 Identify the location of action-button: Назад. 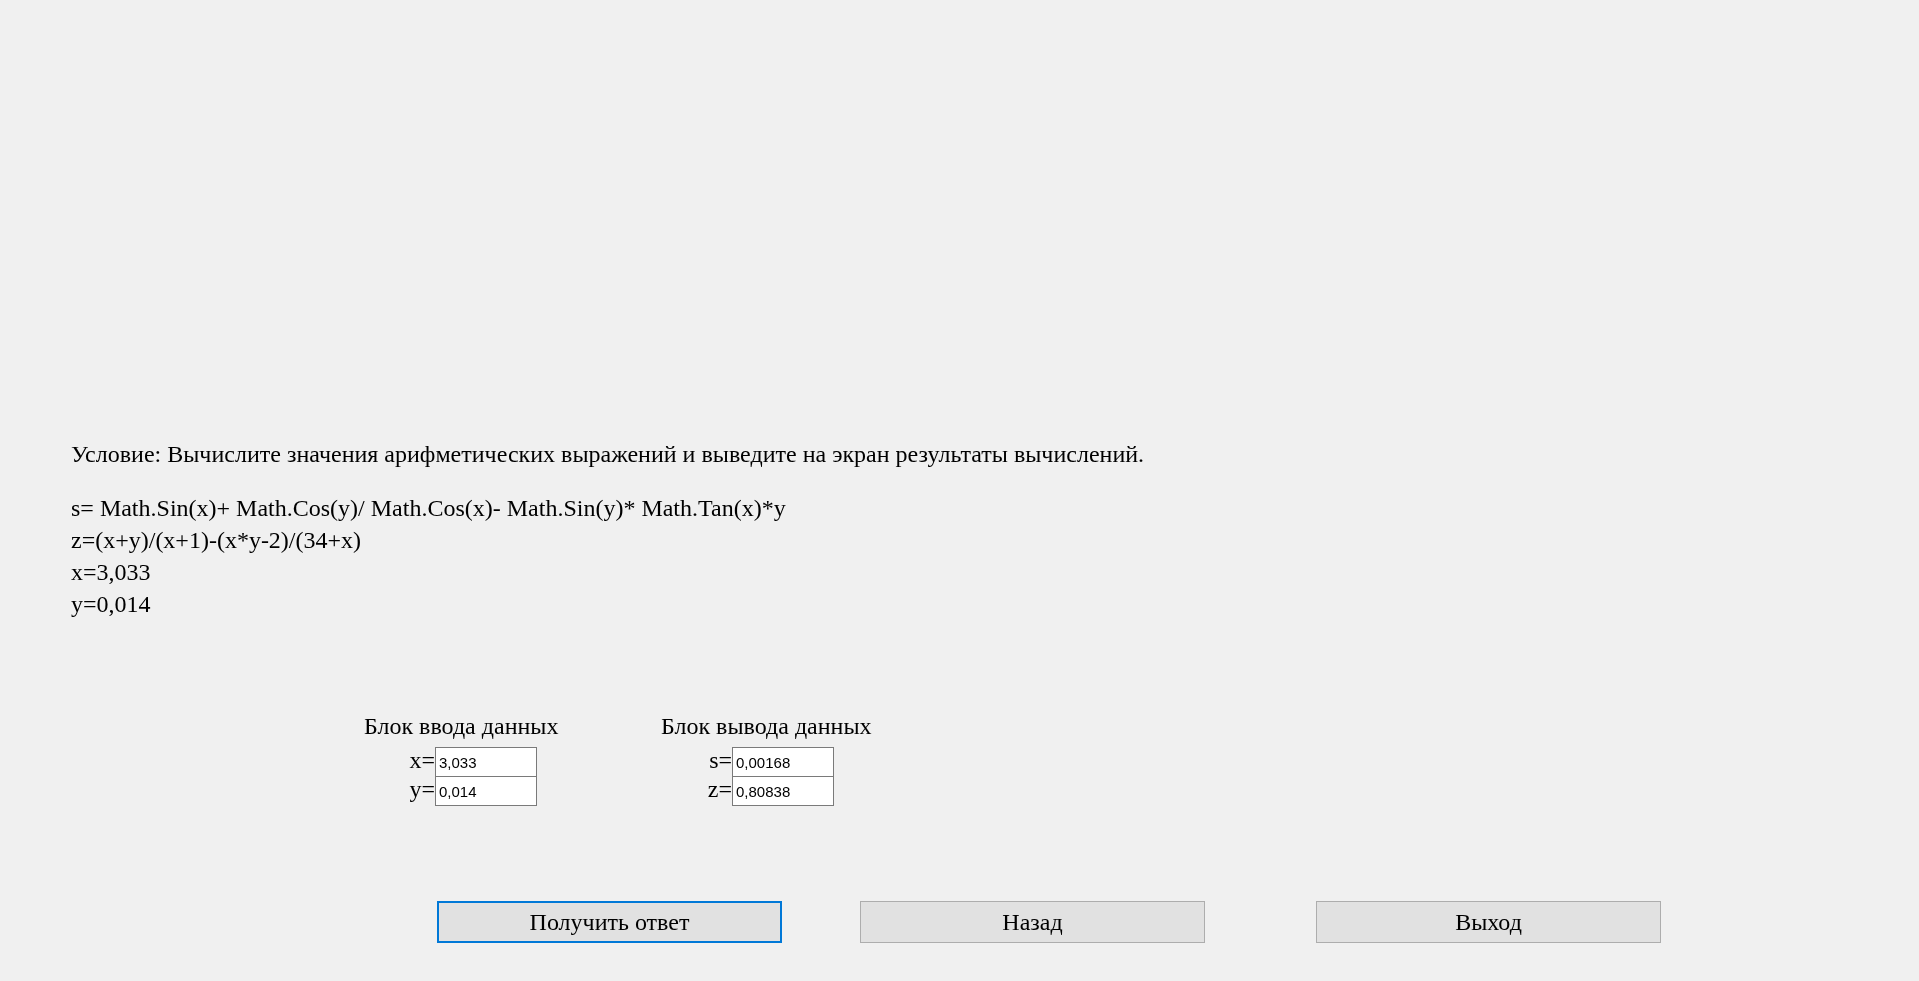
(1032, 922).